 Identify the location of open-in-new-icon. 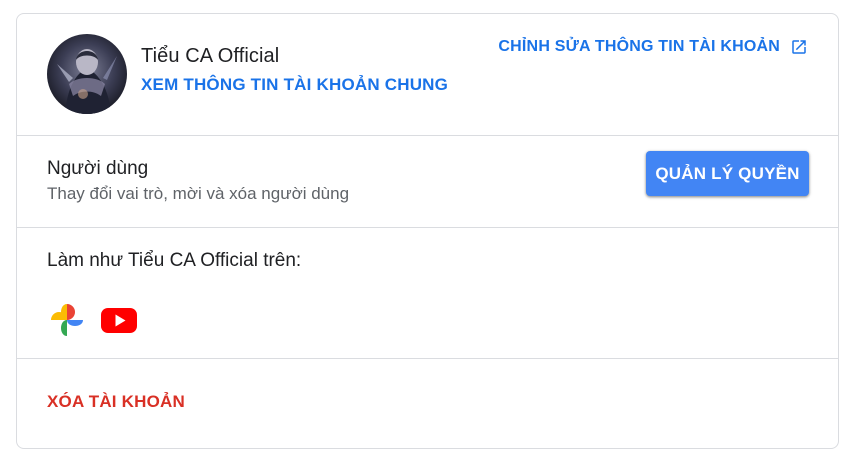
(799, 47).